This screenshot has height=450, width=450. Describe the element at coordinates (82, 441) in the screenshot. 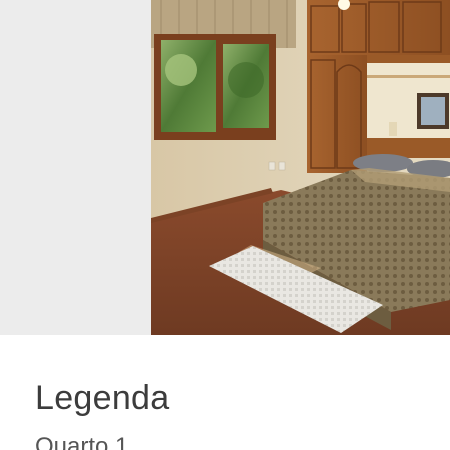

I see `caption-text: Quarto 1` at that location.